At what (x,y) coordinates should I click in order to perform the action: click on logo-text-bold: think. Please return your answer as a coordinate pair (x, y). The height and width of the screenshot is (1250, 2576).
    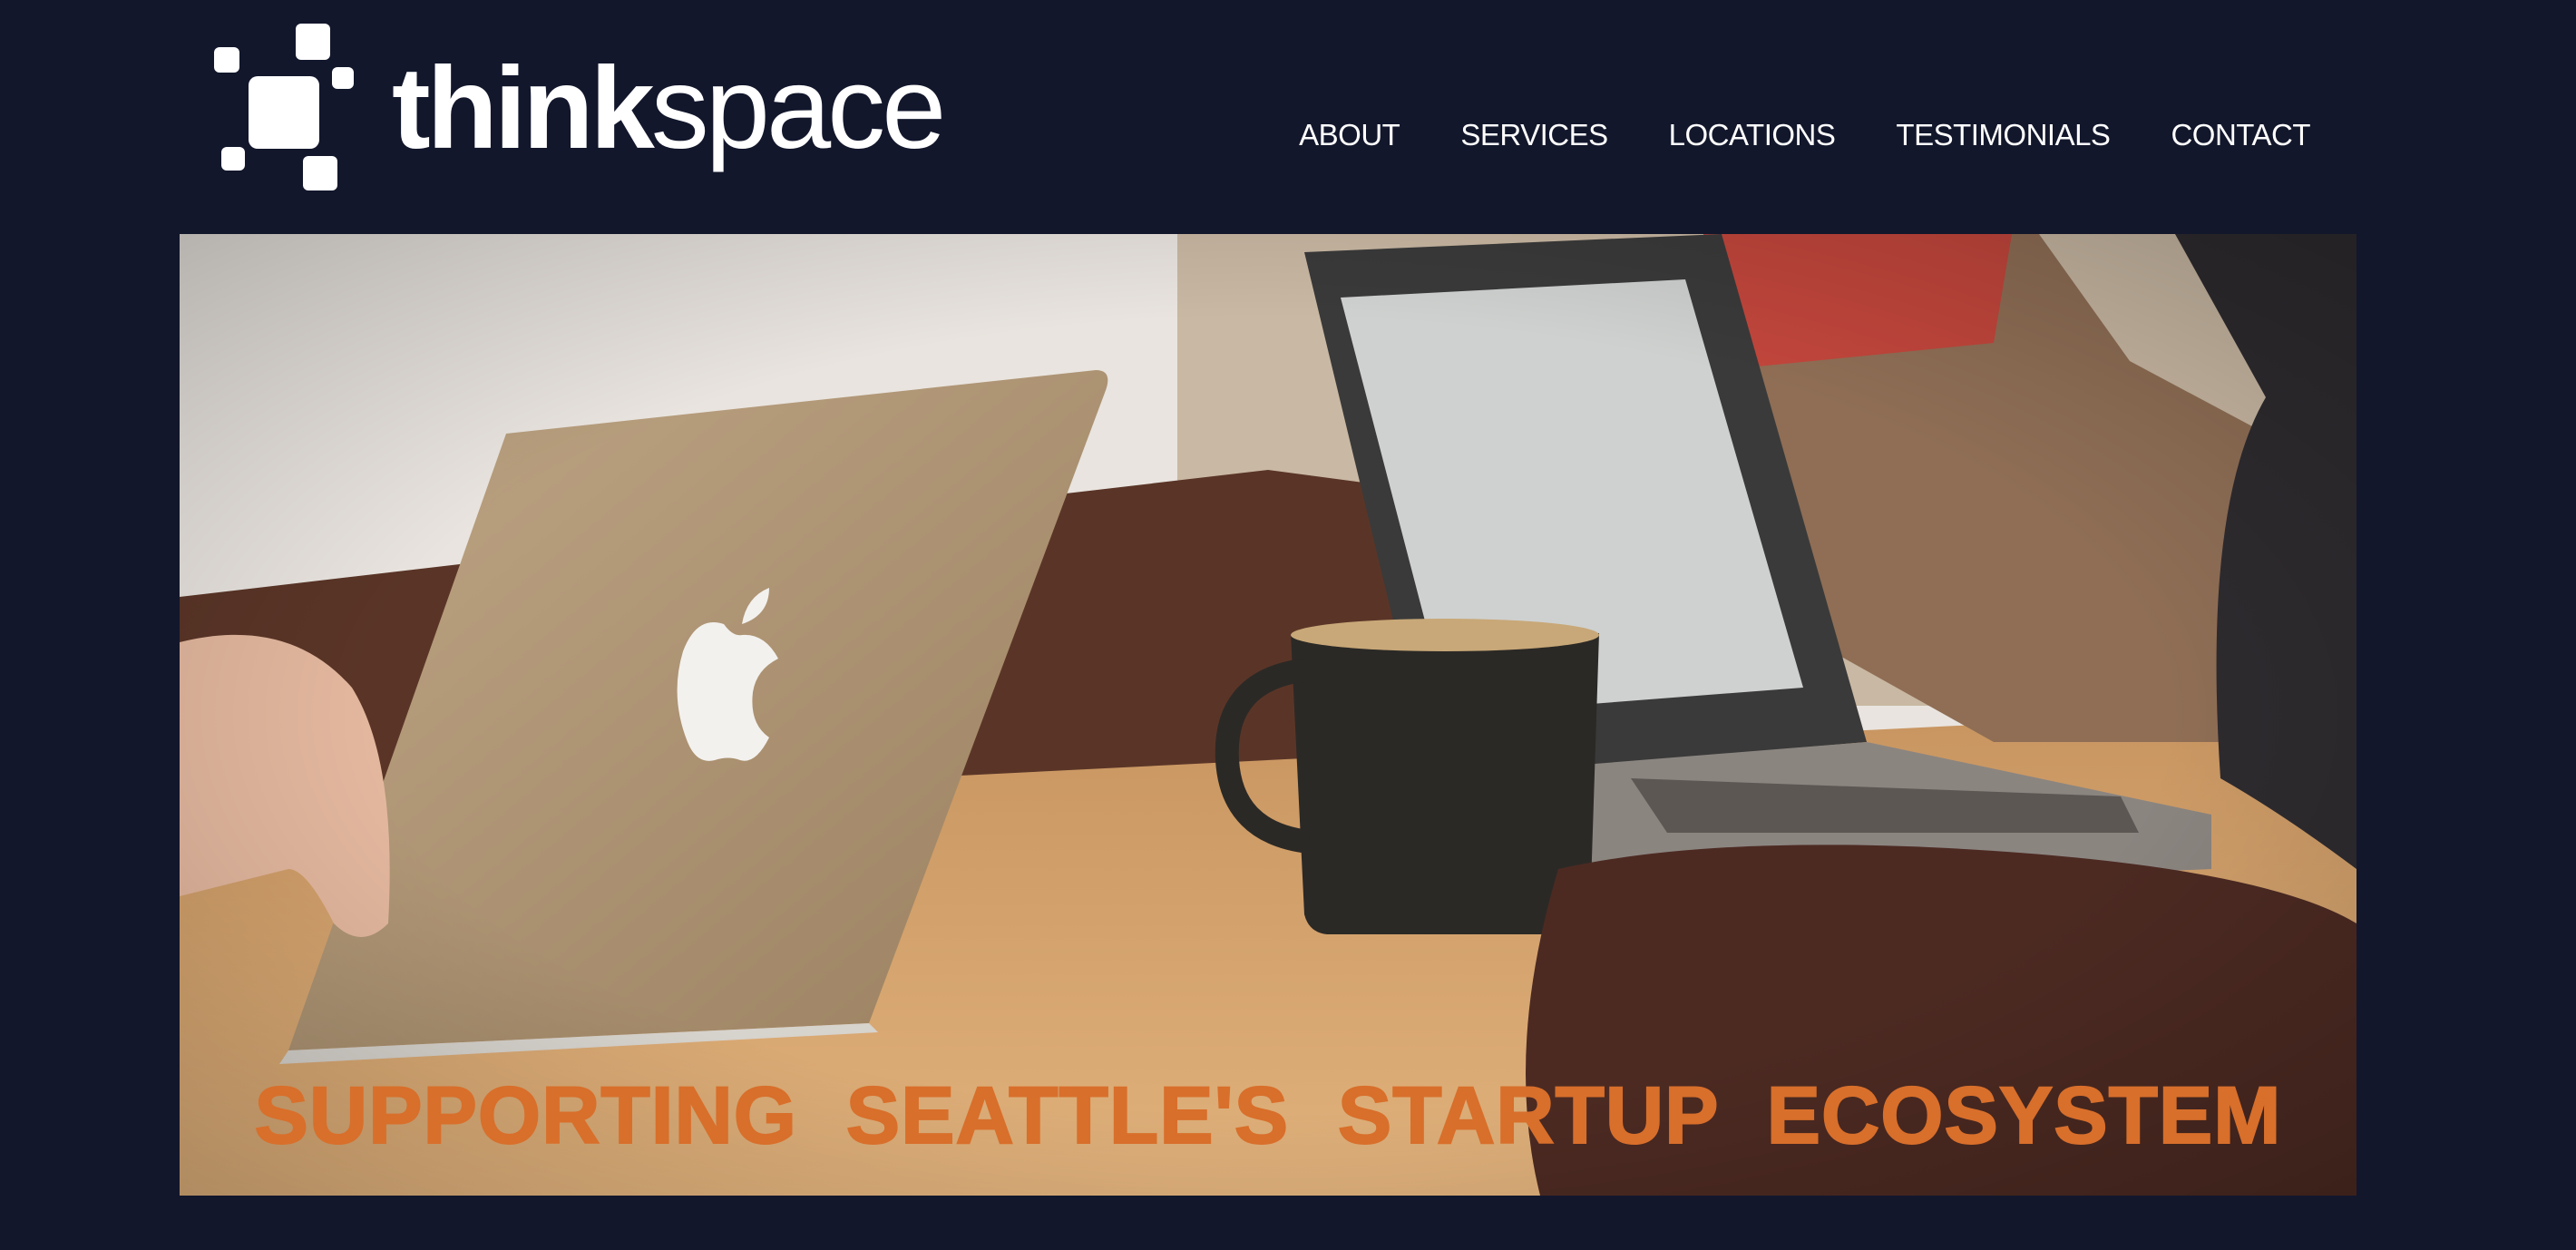
    Looking at the image, I should click on (523, 108).